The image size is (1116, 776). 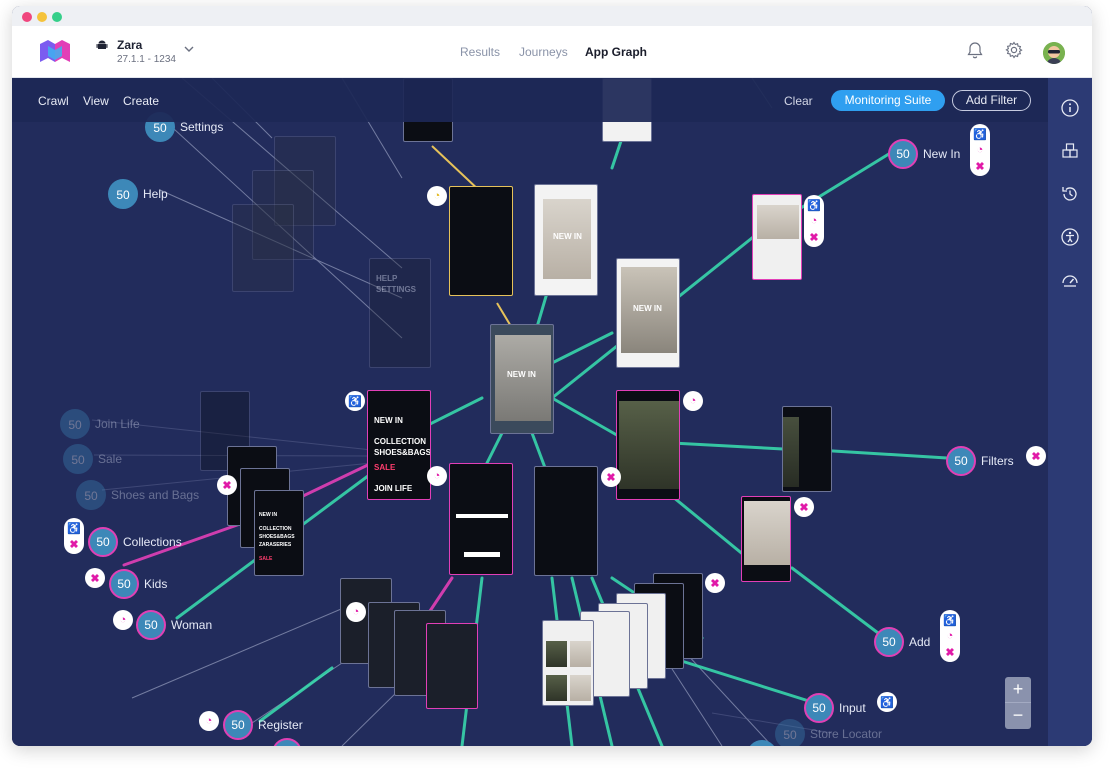 I want to click on tab-app-graph: App Graph, so click(x=616, y=52).